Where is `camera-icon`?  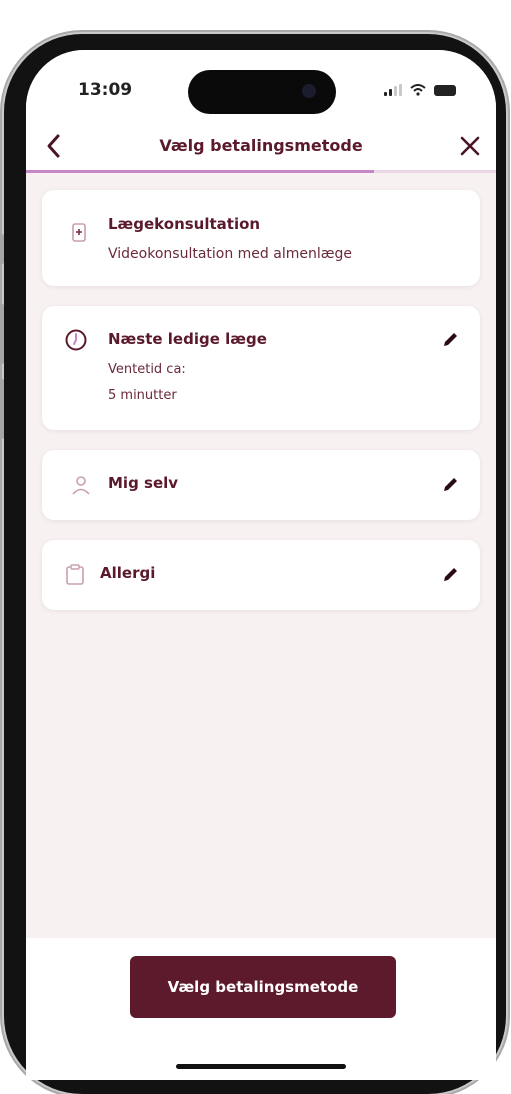 camera-icon is located at coordinates (309, 91).